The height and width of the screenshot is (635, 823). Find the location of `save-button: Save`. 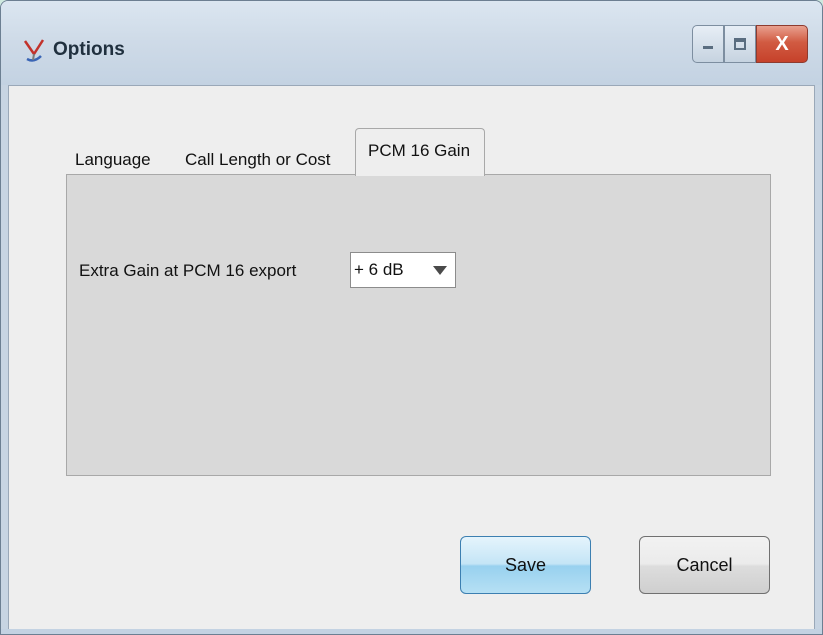

save-button: Save is located at coordinates (525, 565).